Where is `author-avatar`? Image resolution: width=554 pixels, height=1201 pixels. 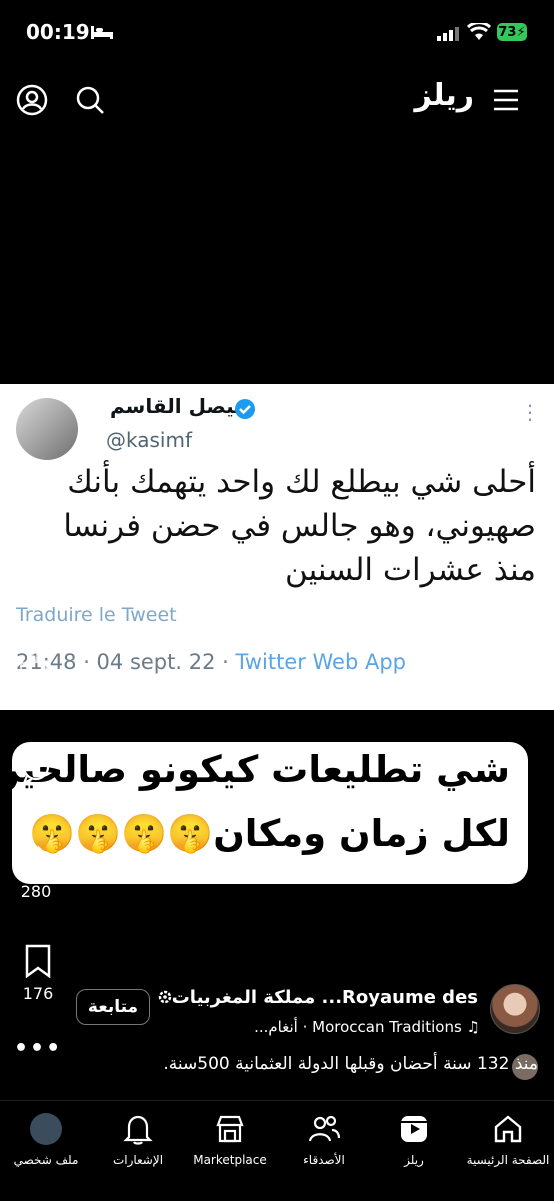
author-avatar is located at coordinates (515, 1009).